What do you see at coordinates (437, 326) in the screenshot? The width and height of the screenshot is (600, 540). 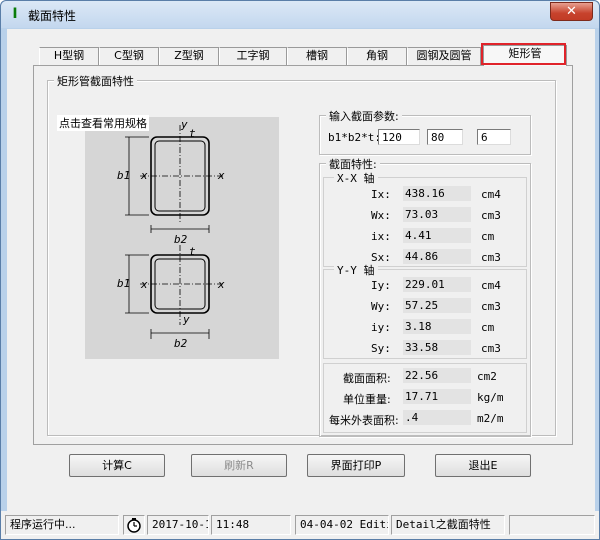 I see `prop-value-iy-minor: 3.18` at bounding box center [437, 326].